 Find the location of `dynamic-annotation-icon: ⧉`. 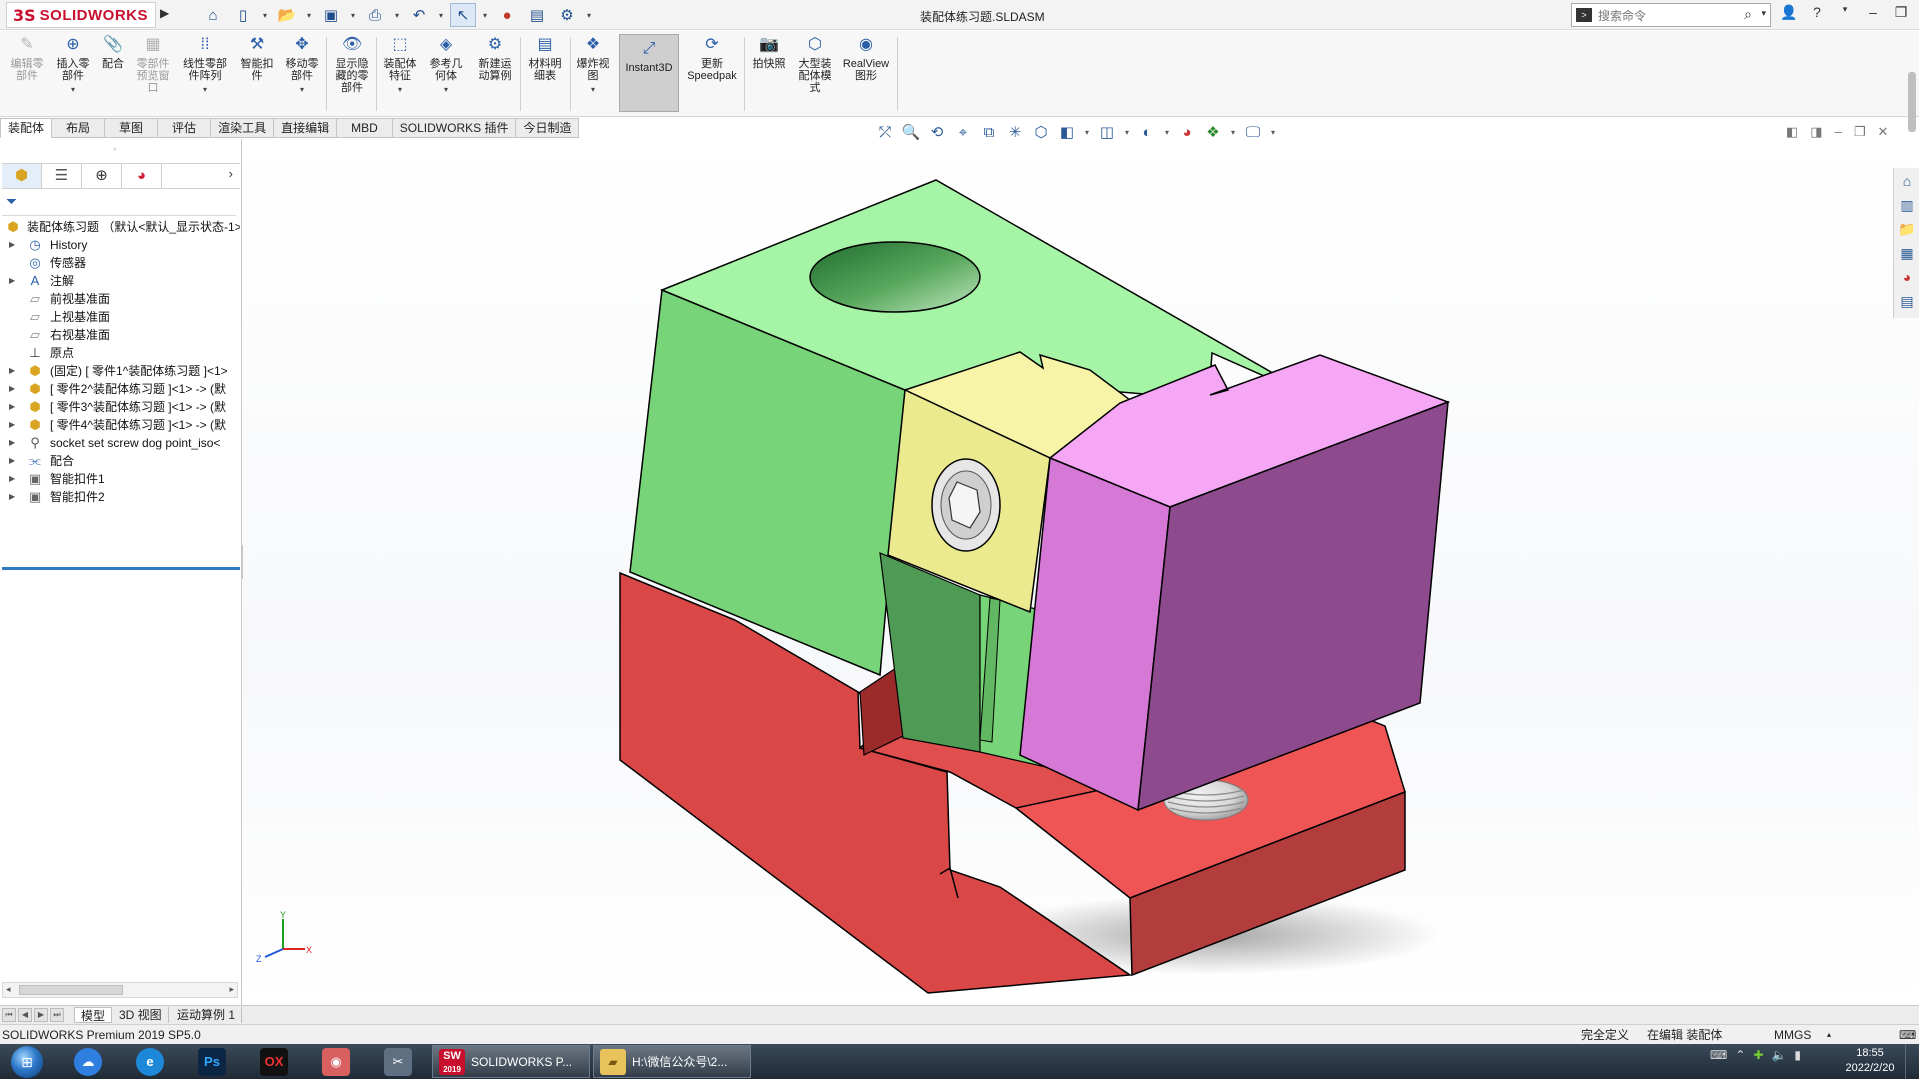

dynamic-annotation-icon: ⧉ is located at coordinates (989, 133).